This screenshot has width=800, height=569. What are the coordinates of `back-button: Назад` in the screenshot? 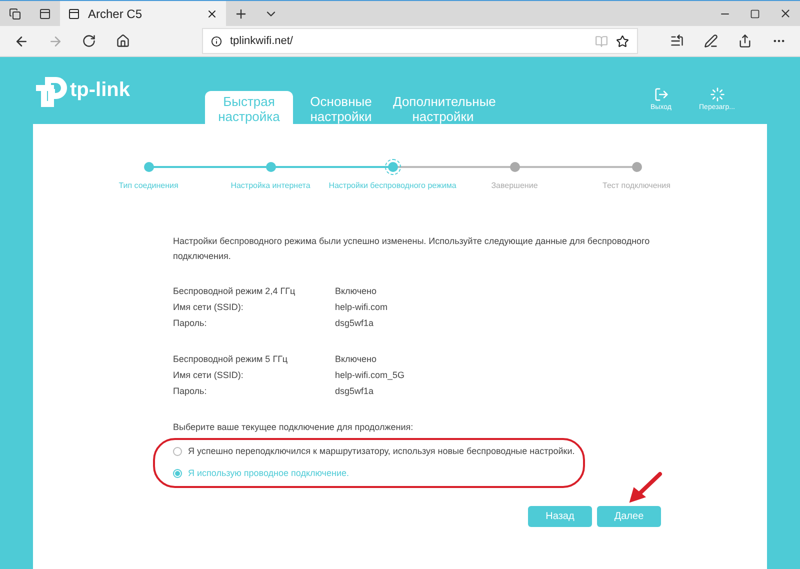 It's located at (560, 516).